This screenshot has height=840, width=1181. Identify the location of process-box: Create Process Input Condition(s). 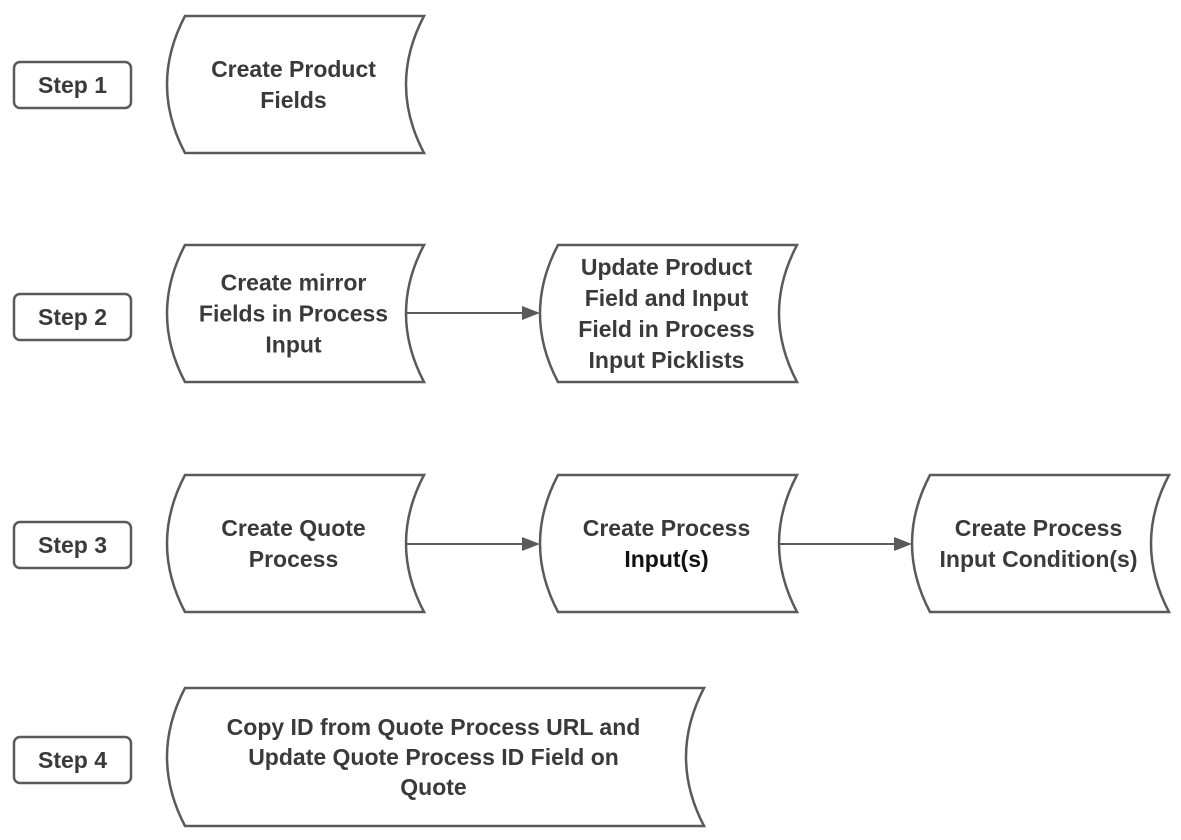
(1041, 543).